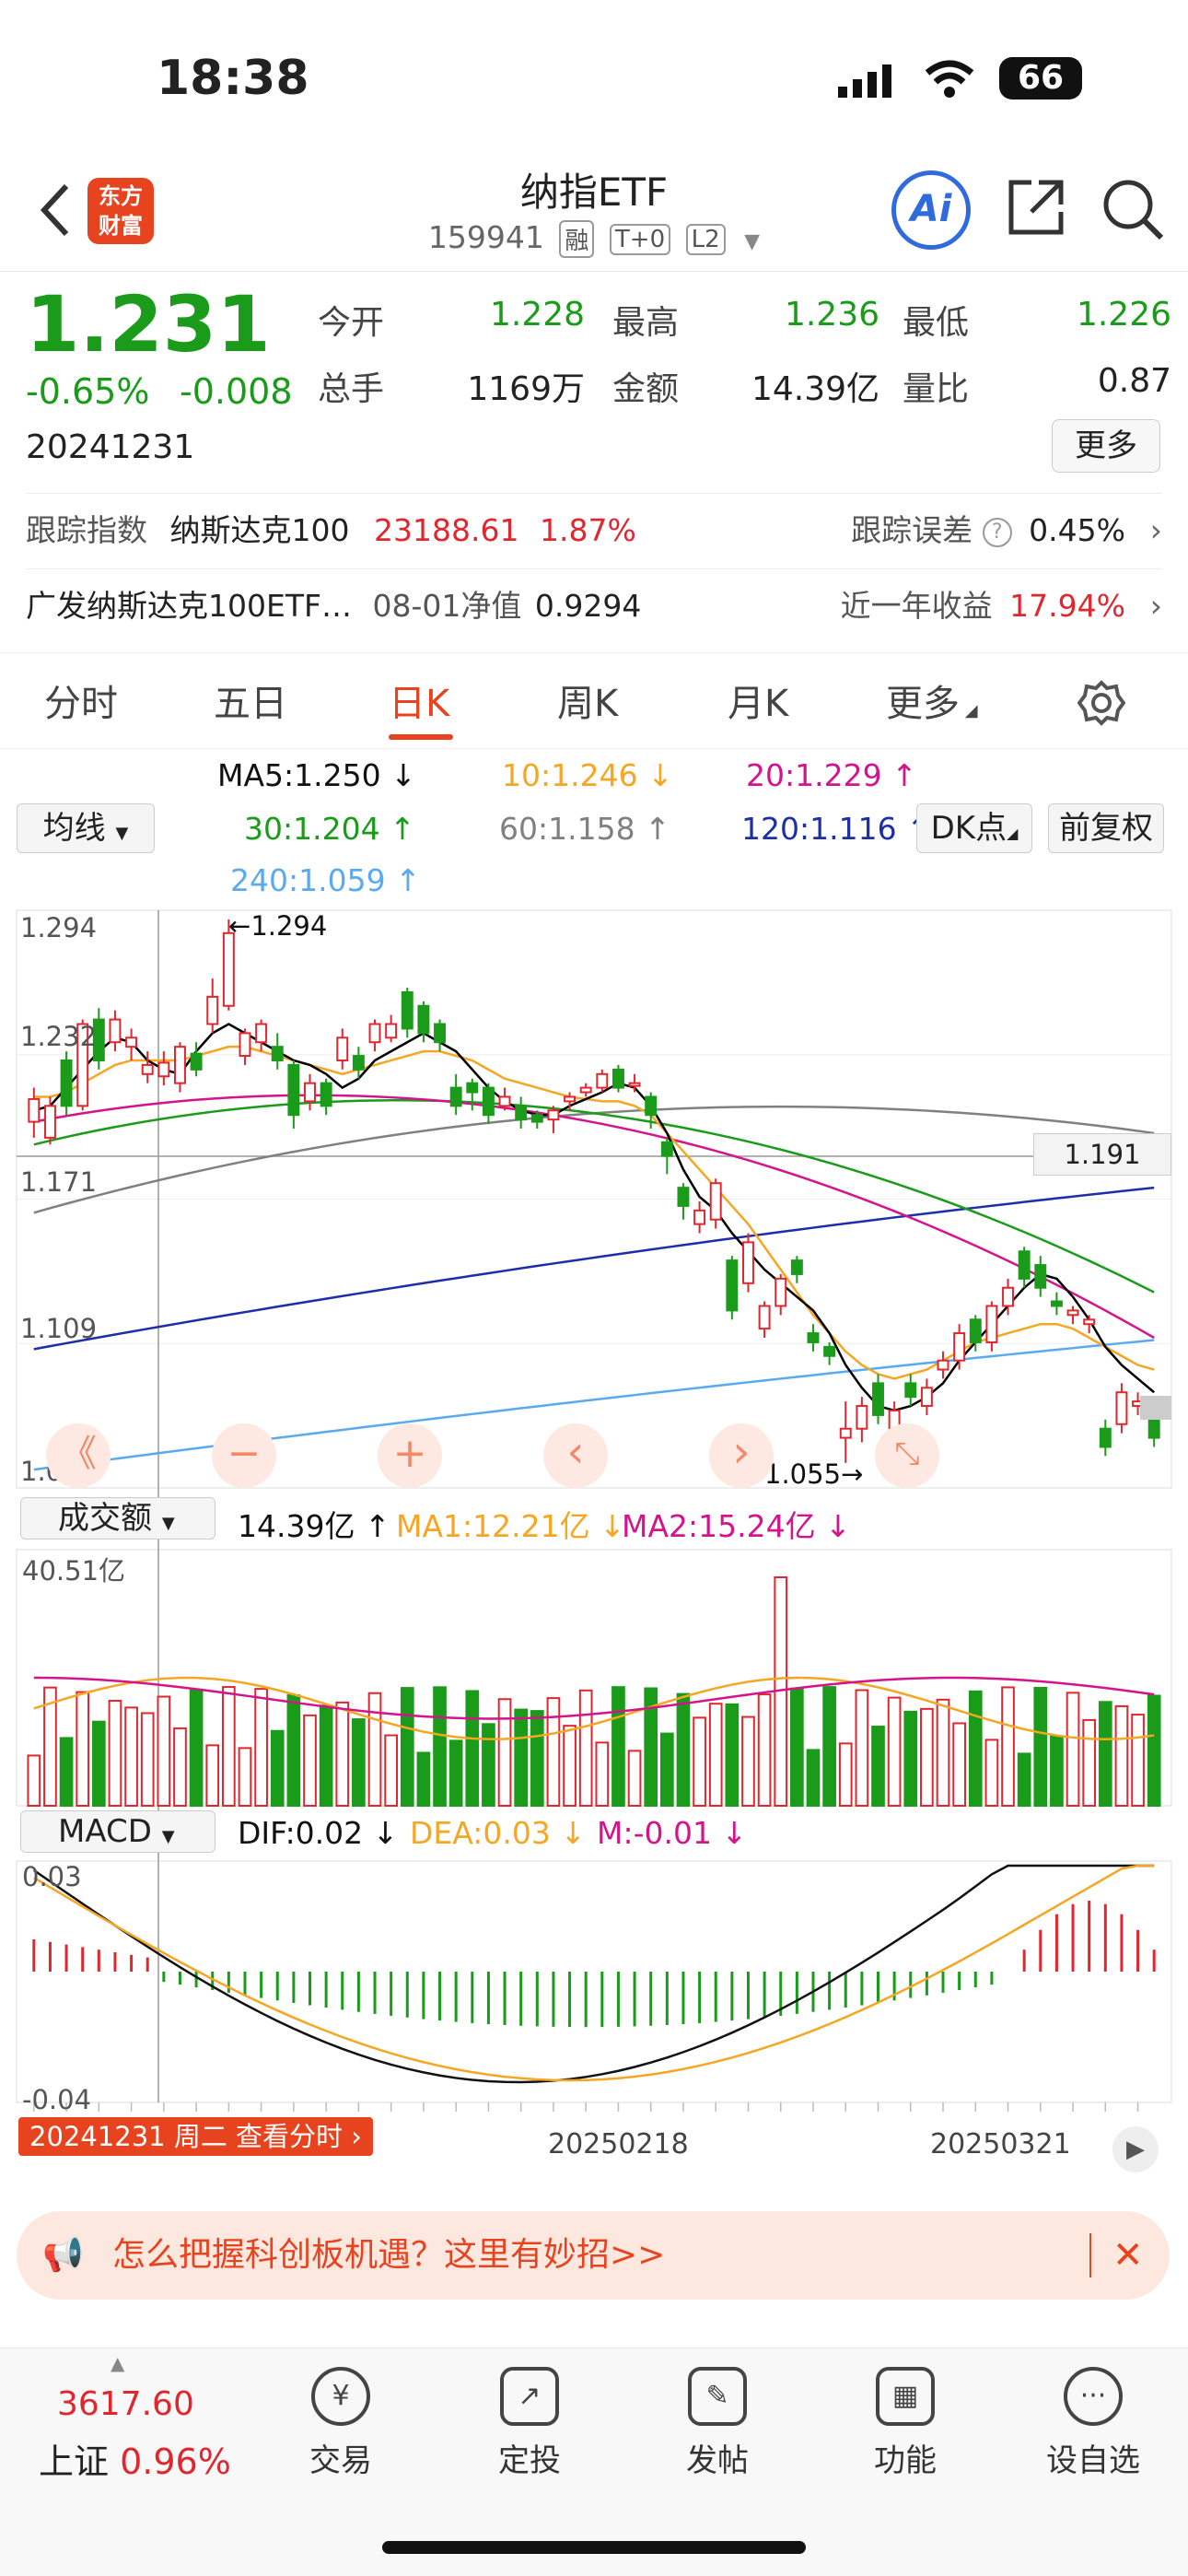 This screenshot has width=1188, height=2576. Describe the element at coordinates (57, 2099) in the screenshot. I see `macd-bottom-label: -0.04` at that location.